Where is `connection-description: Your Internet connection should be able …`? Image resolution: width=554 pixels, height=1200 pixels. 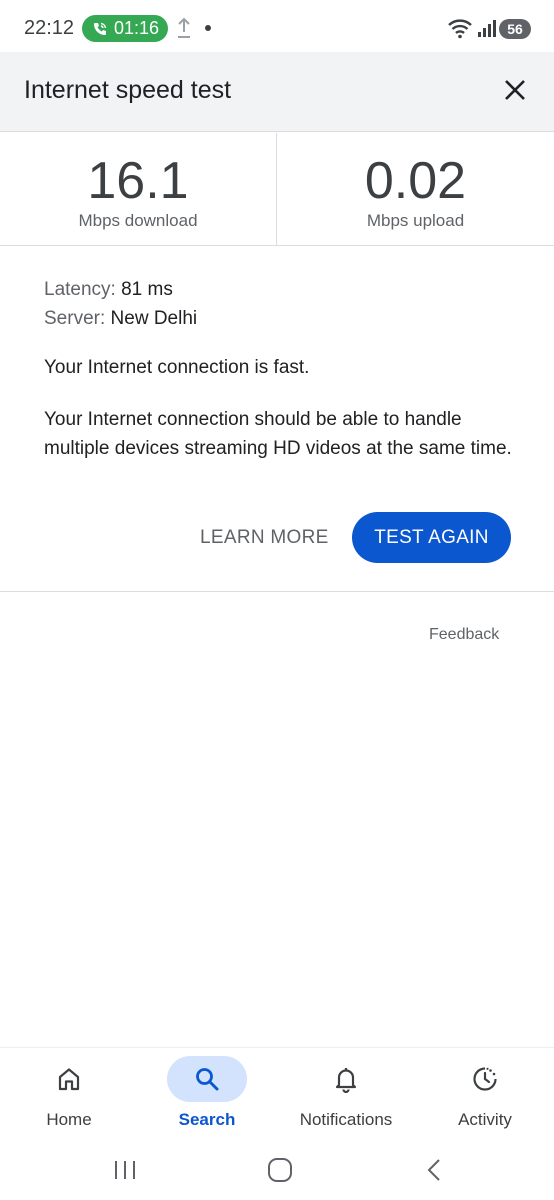 connection-description: Your Internet connection should be able … is located at coordinates (278, 434).